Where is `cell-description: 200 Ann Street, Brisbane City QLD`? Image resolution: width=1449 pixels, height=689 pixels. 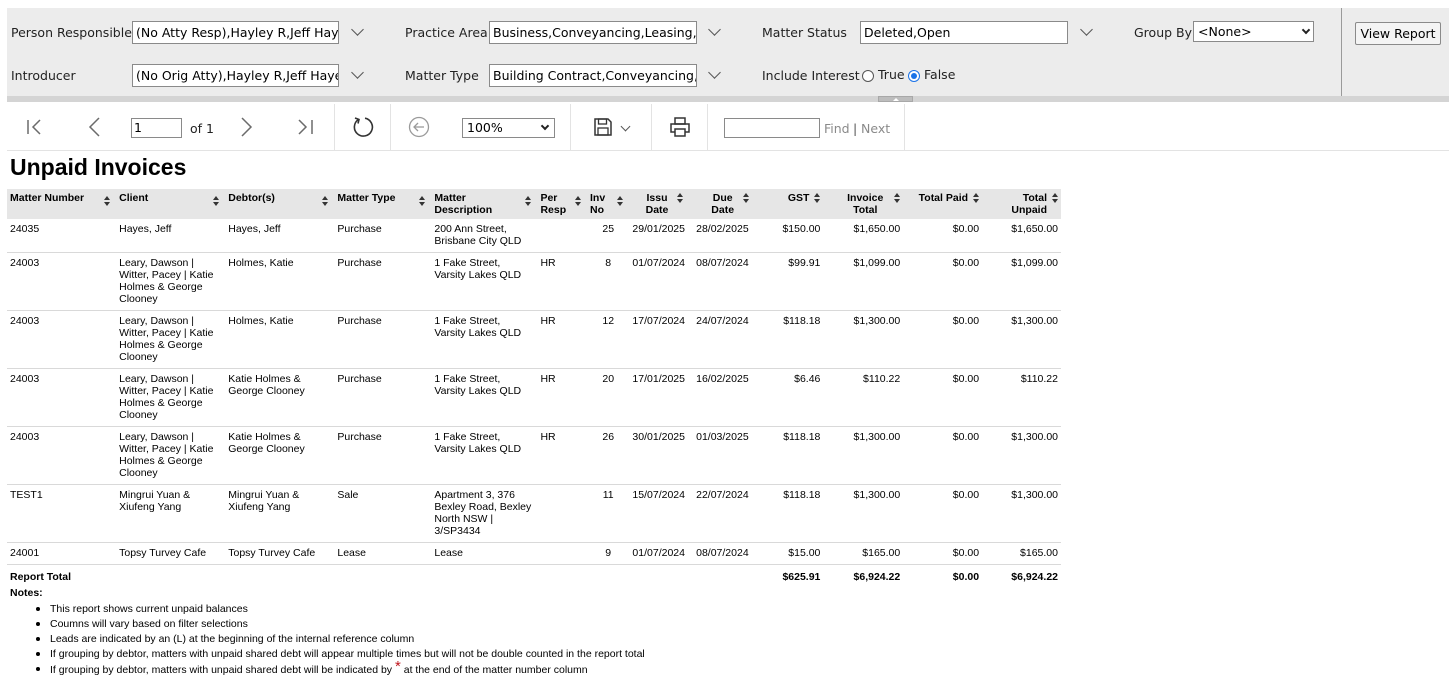
cell-description: 200 Ann Street, Brisbane City QLD is located at coordinates (484, 236).